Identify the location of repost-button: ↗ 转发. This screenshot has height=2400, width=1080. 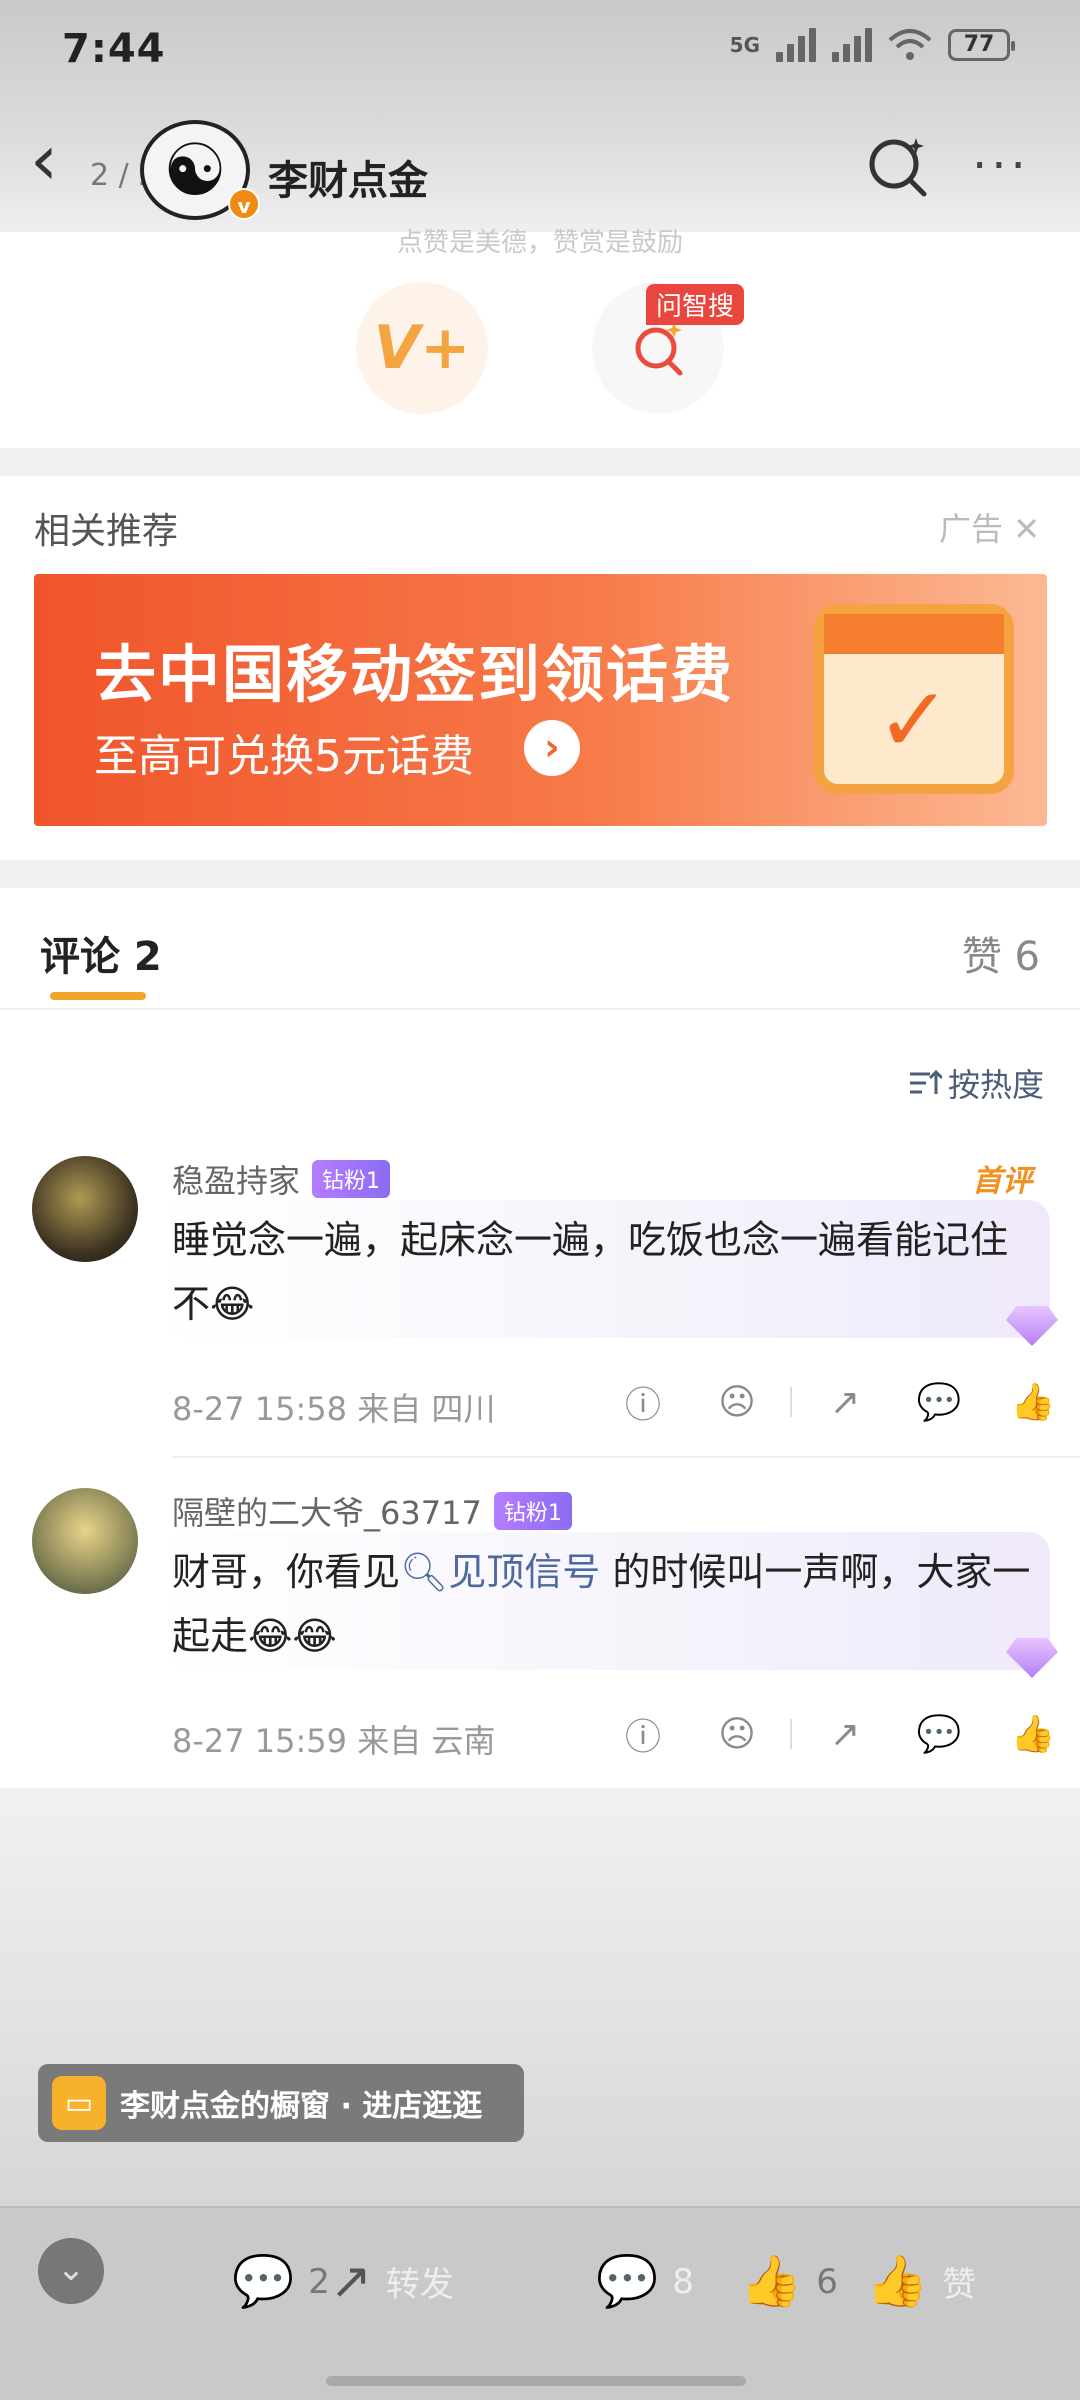
(392, 2281).